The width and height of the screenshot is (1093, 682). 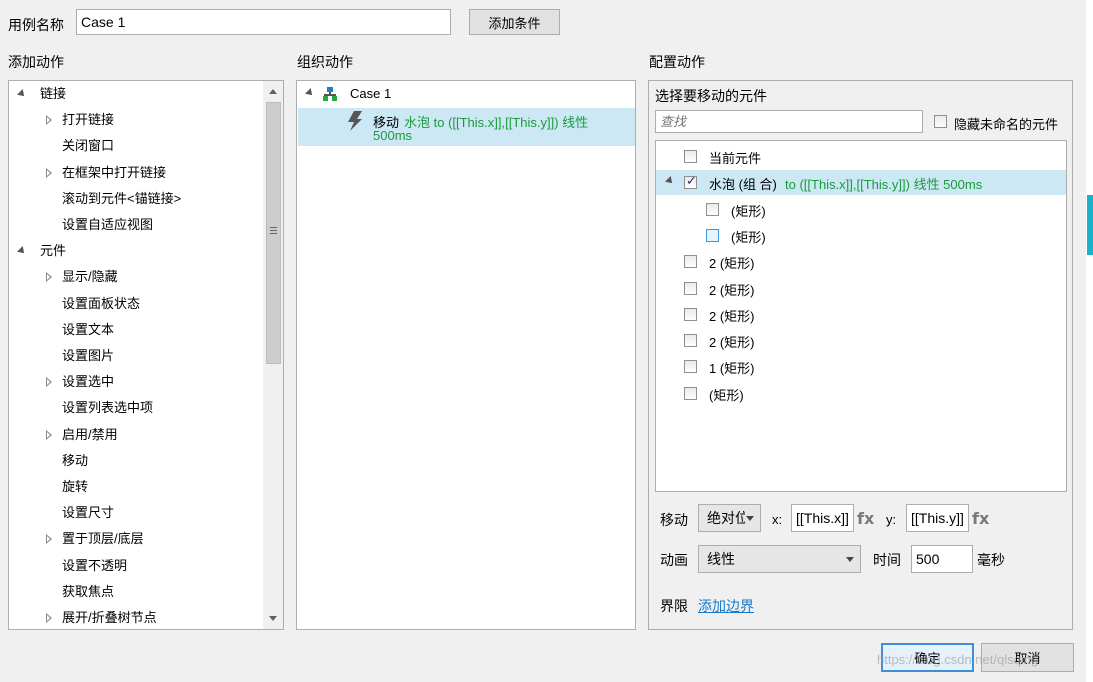 What do you see at coordinates (75, 486) in the screenshot?
I see `action-item-label: 旋转` at bounding box center [75, 486].